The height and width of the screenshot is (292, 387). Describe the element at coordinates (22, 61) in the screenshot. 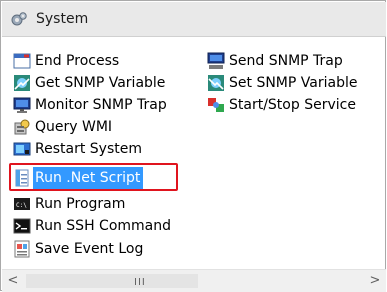

I see `window-close-icon` at that location.